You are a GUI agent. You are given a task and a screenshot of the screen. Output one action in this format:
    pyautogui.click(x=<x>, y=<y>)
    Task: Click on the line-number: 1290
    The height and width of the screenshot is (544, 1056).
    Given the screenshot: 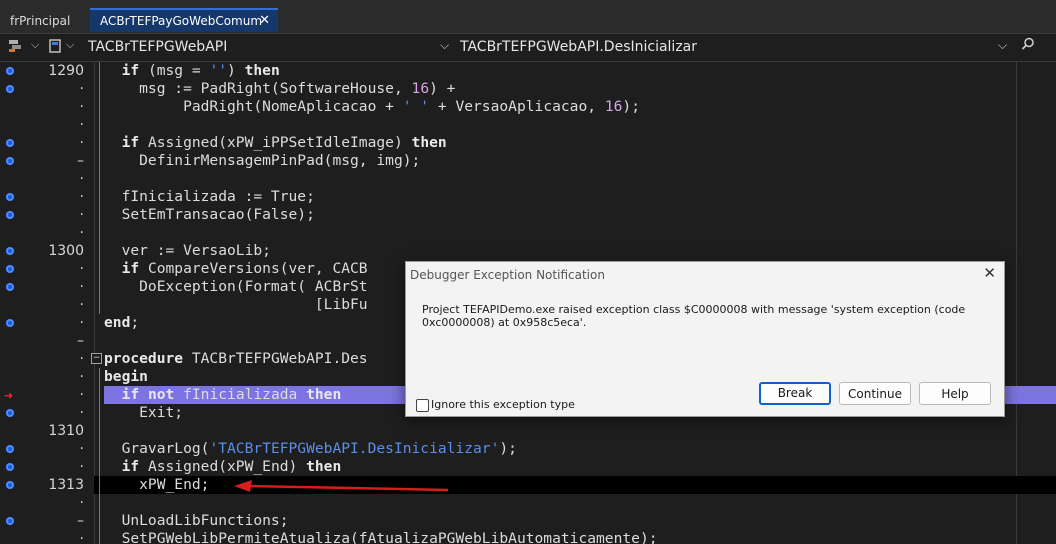 What is the action you would take?
    pyautogui.click(x=66, y=71)
    